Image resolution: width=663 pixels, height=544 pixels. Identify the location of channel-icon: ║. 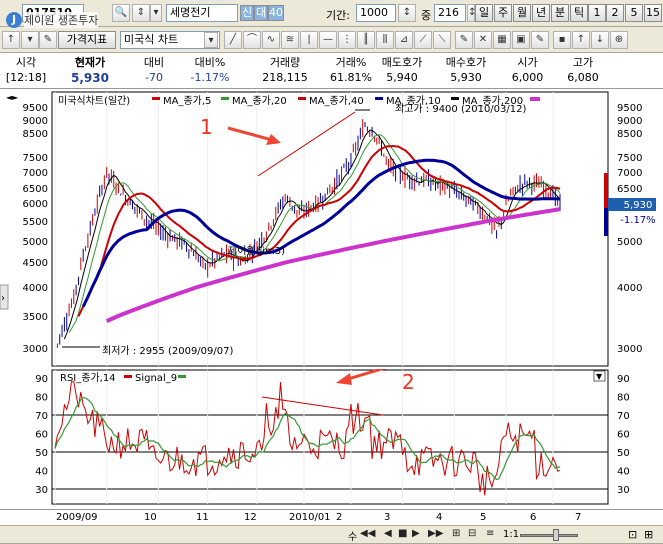
(366, 40).